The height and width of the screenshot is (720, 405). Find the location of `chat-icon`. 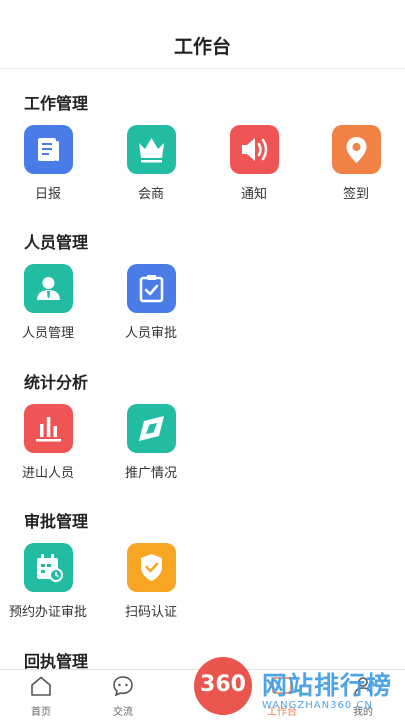

chat-icon is located at coordinates (123, 686).